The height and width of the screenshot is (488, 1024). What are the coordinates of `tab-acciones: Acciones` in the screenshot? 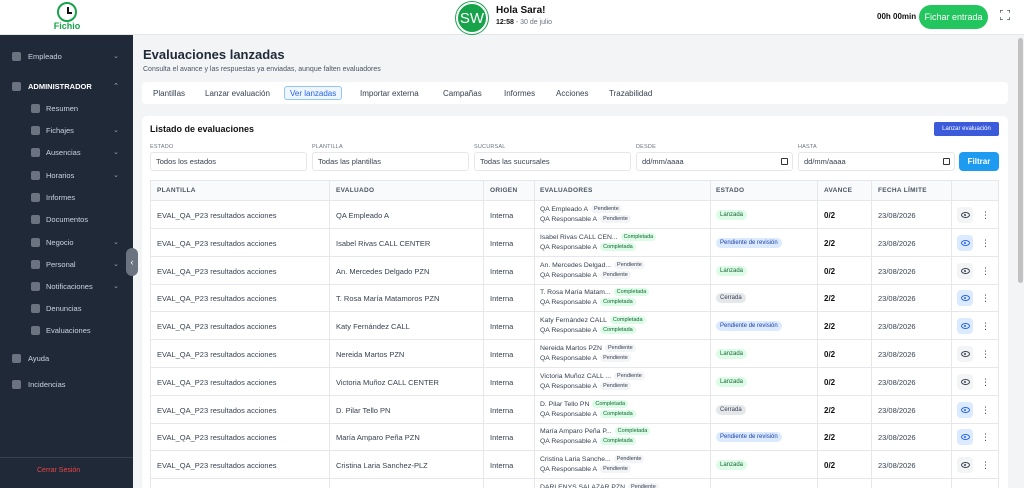 It's located at (572, 93).